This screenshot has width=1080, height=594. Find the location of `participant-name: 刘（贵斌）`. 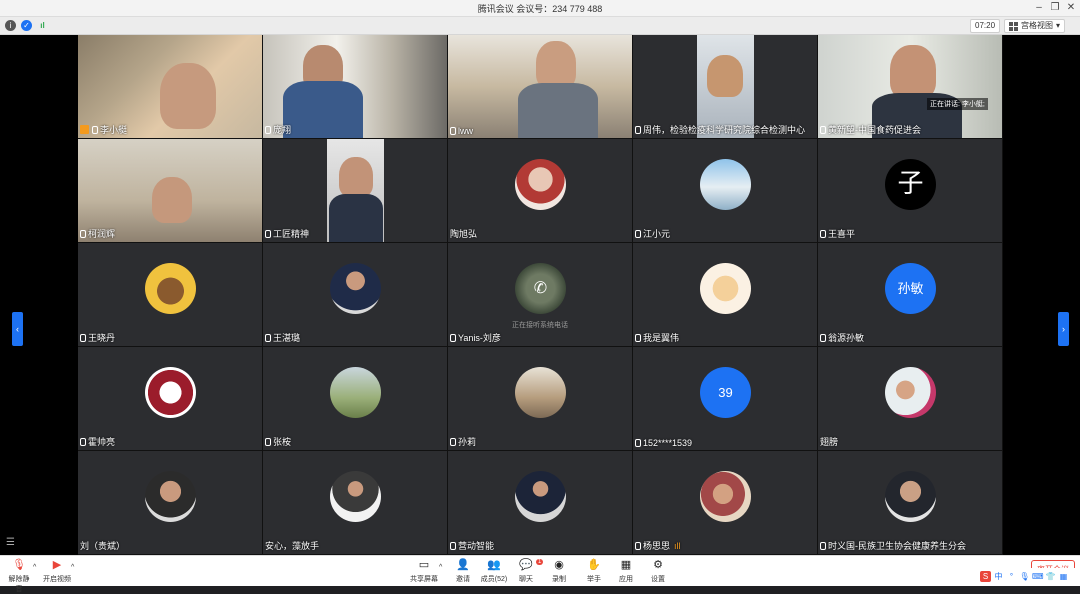

participant-name: 刘（贵斌） is located at coordinates (103, 546).